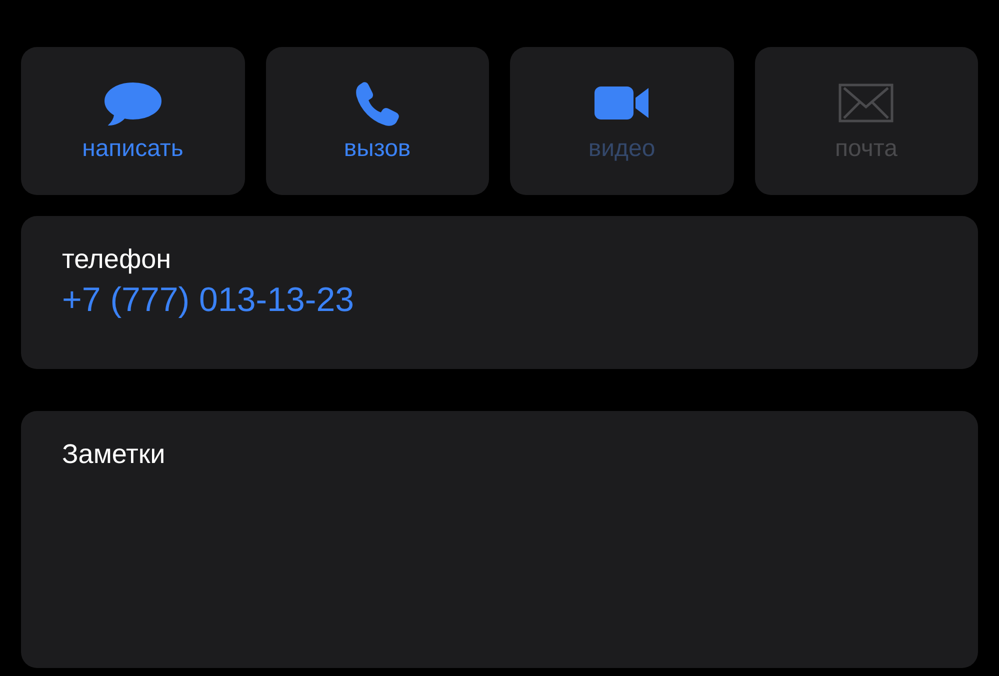  I want to click on notes-label: Заметки, so click(114, 454).